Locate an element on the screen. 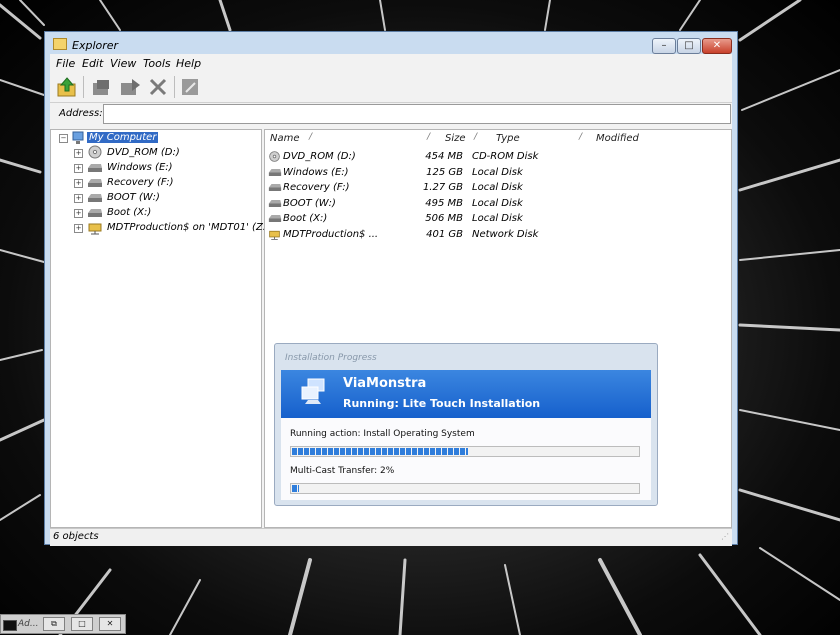 The image size is (840, 635). toolbar is located at coordinates (391, 87).